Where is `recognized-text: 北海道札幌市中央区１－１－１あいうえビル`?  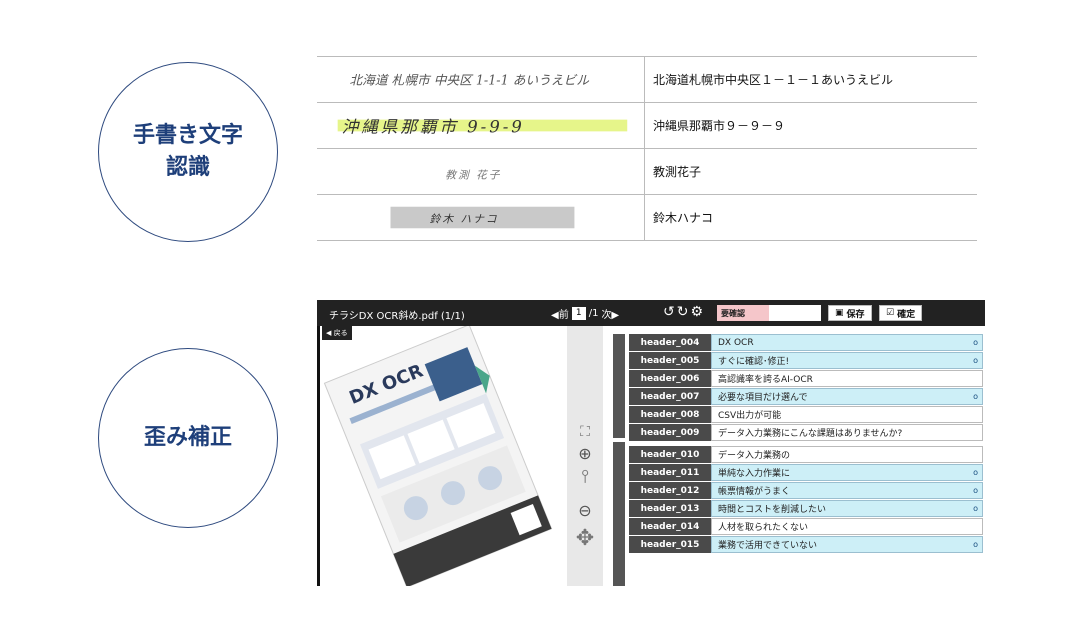
recognized-text: 北海道札幌市中央区１－１－１あいうえビル is located at coordinates (773, 80).